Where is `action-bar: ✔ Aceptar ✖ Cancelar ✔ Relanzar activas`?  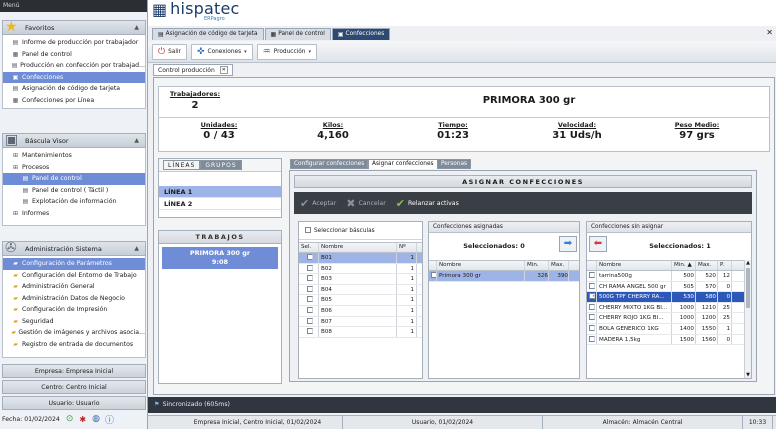 action-bar: ✔ Aceptar ✖ Cancelar ✔ Relanzar activas is located at coordinates (523, 203).